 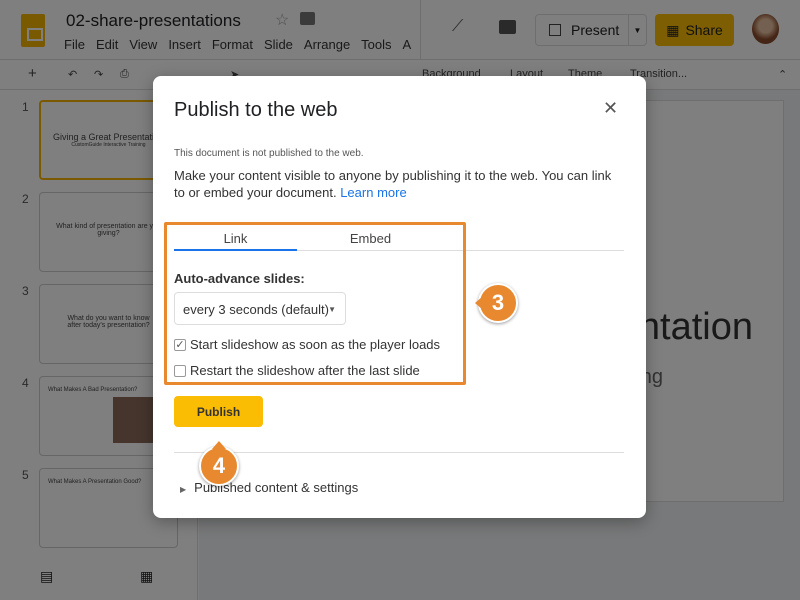 What do you see at coordinates (315, 303) in the screenshot?
I see `highlight-box` at bounding box center [315, 303].